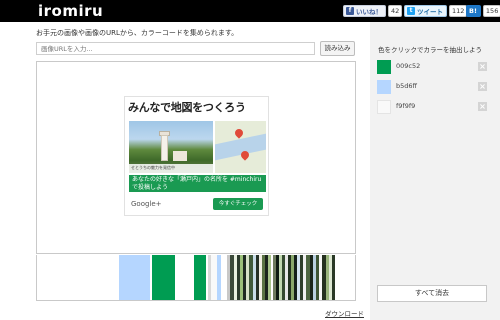  Describe the element at coordinates (408, 66) in the screenshot. I see `color-code: 009c52` at that location.